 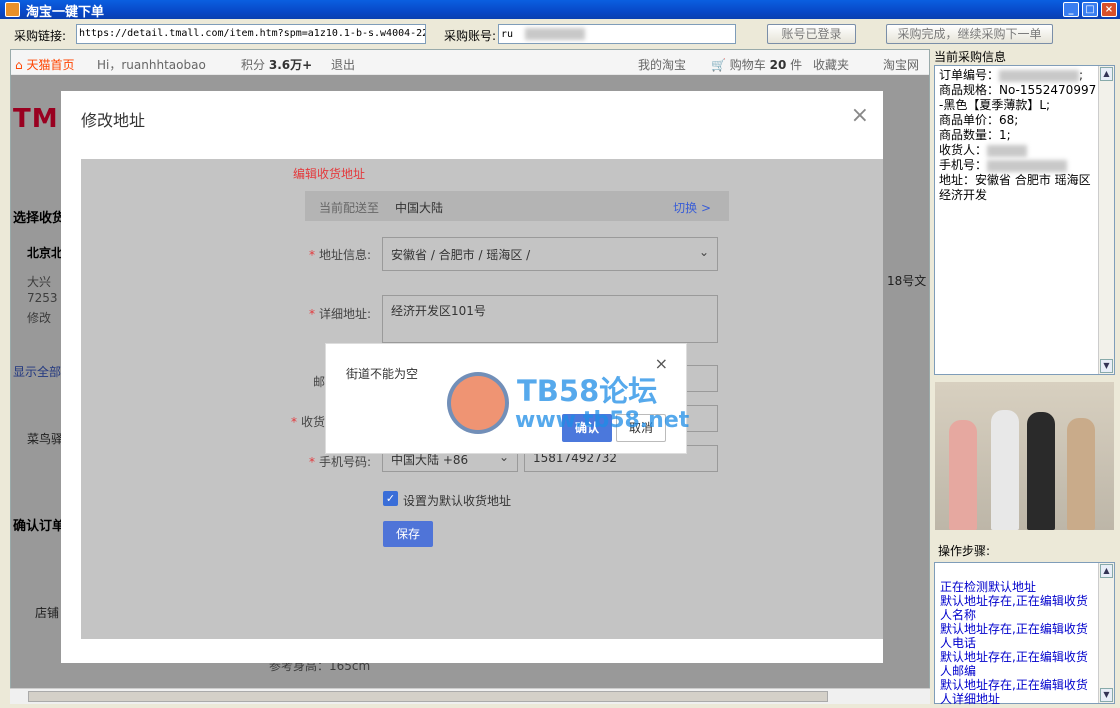 I want to click on validation-alert: 街道不能为空 × 确认 取消, so click(x=506, y=398).